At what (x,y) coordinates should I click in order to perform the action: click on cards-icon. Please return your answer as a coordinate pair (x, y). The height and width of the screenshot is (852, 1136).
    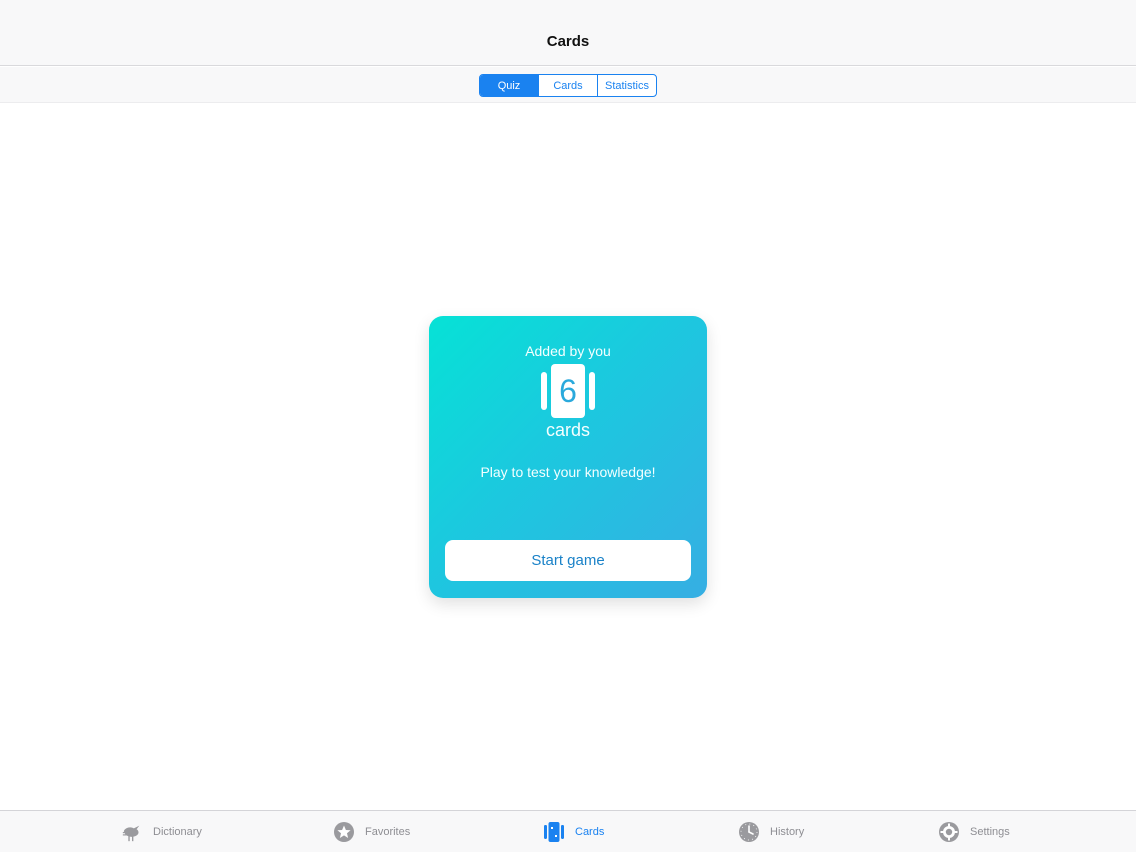
    Looking at the image, I should click on (554, 832).